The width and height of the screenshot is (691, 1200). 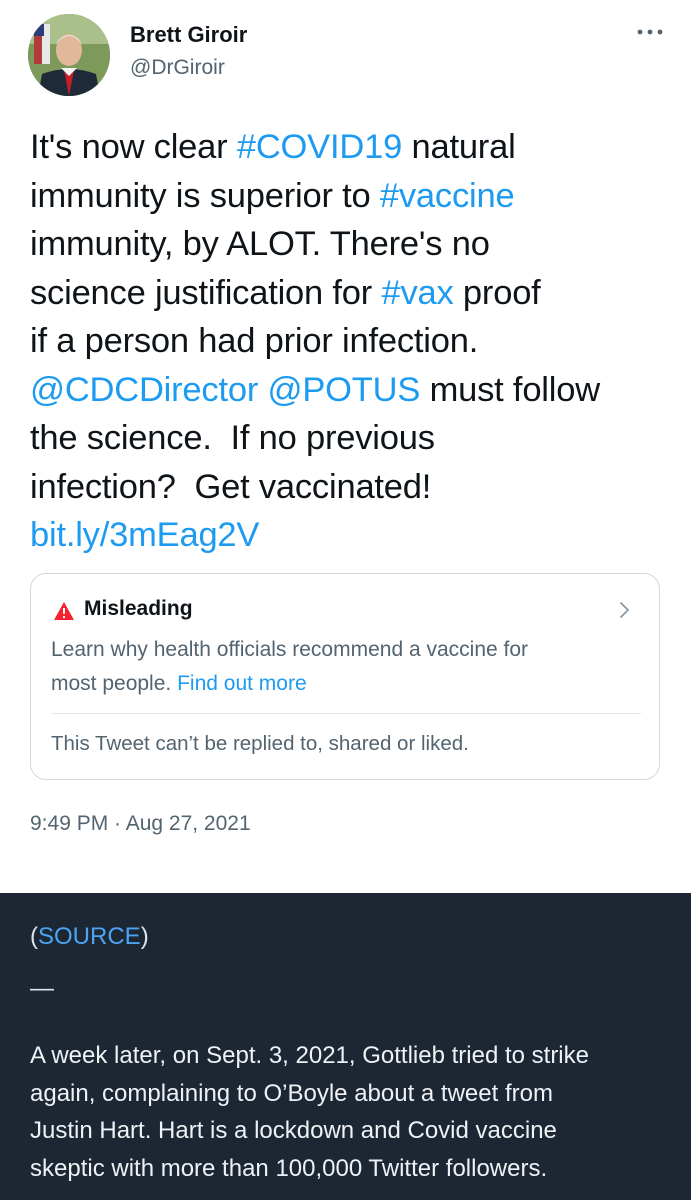 I want to click on tweet-line: bit.ly/3mEag2V, so click(x=350, y=535).